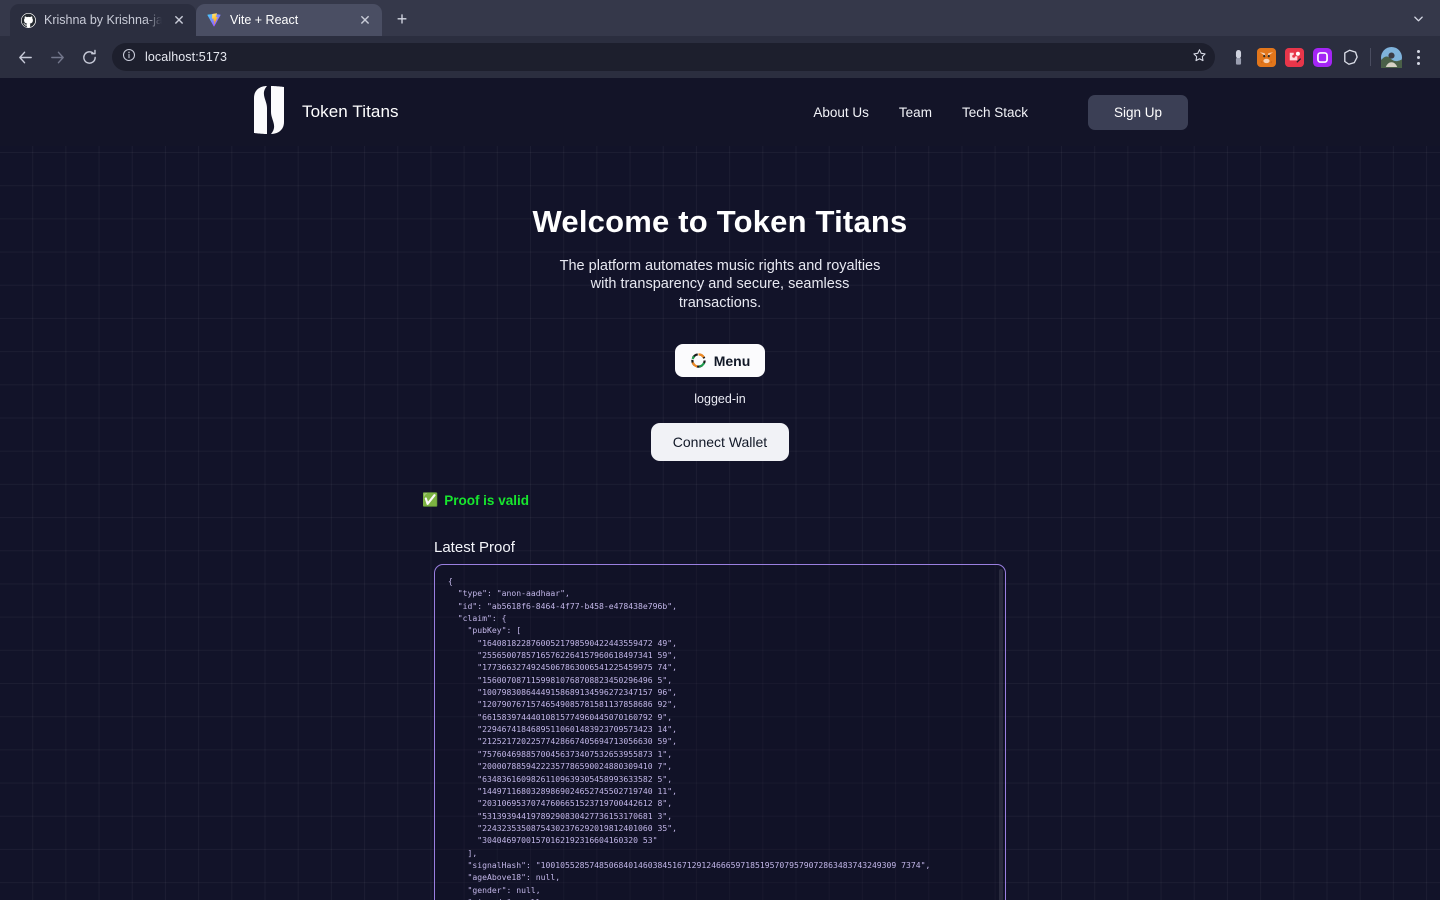 This screenshot has width=1440, height=900. Describe the element at coordinates (1418, 18) in the screenshot. I see `chevron-down-icon` at that location.